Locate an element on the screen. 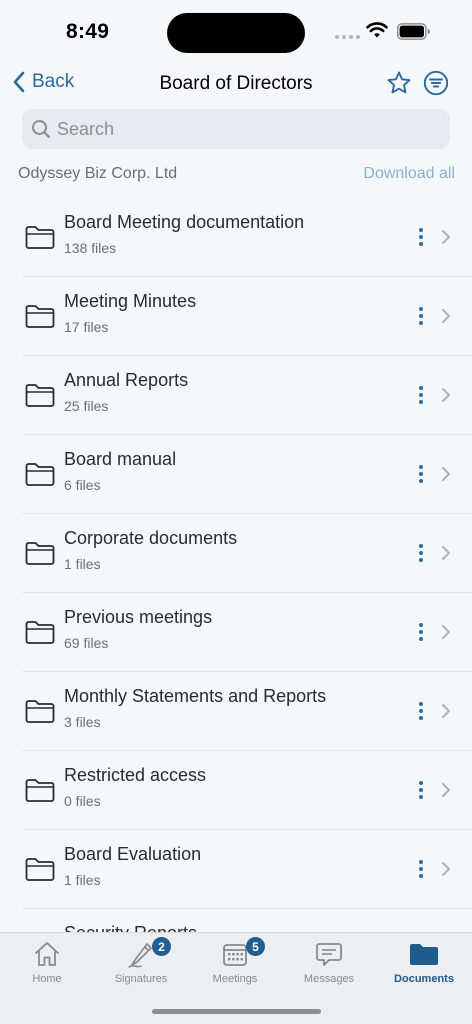 Image resolution: width=472 pixels, height=1024 pixels. folder-name: Corporate documents is located at coordinates (151, 538).